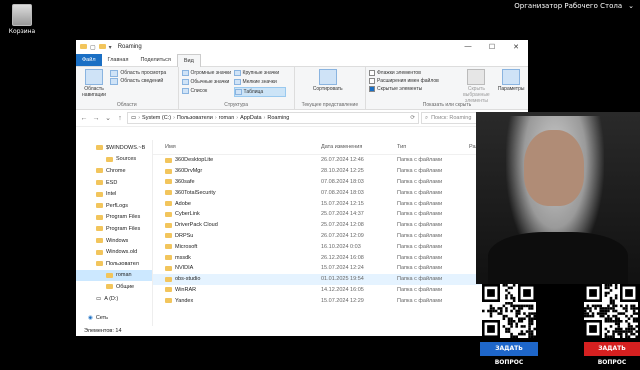  Describe the element at coordinates (96, 118) in the screenshot. I see `forward-arrow-icon: →` at that location.